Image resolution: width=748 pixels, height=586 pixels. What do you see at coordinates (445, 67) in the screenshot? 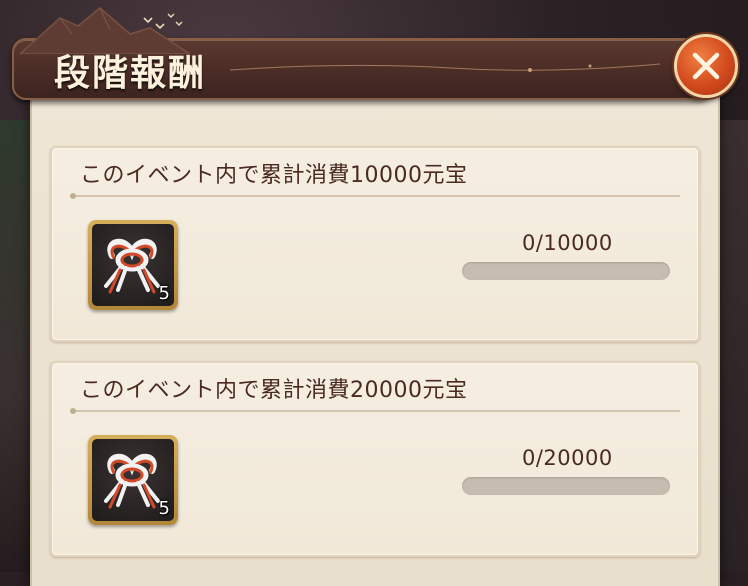
I see `title-ornament-line` at bounding box center [445, 67].